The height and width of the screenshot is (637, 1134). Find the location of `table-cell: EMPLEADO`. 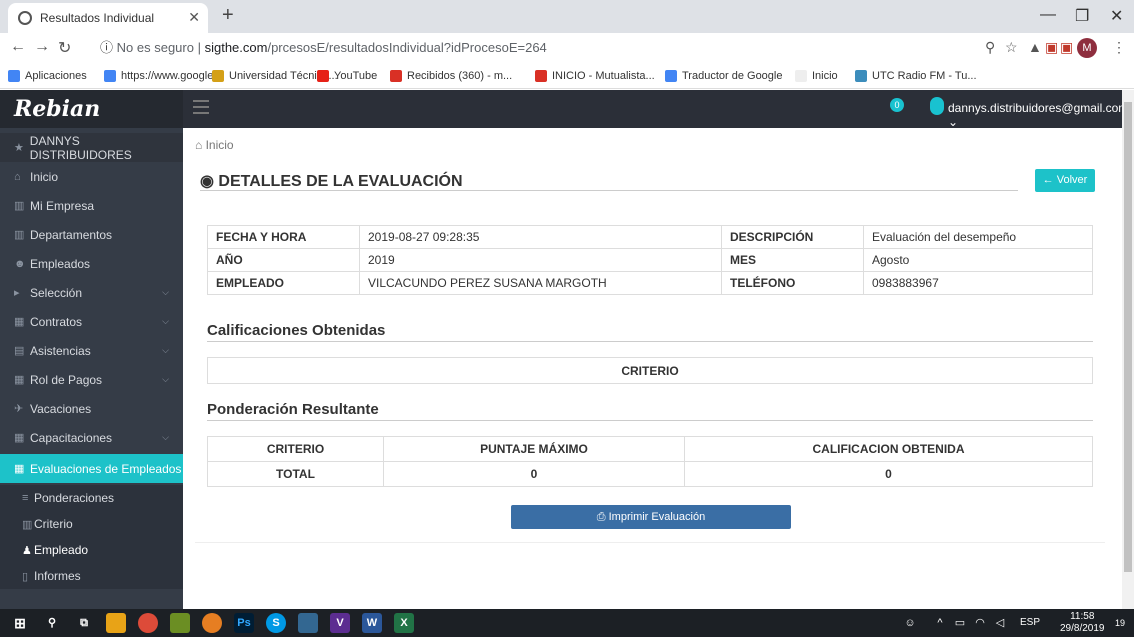

table-cell: EMPLEADO is located at coordinates (283, 283).